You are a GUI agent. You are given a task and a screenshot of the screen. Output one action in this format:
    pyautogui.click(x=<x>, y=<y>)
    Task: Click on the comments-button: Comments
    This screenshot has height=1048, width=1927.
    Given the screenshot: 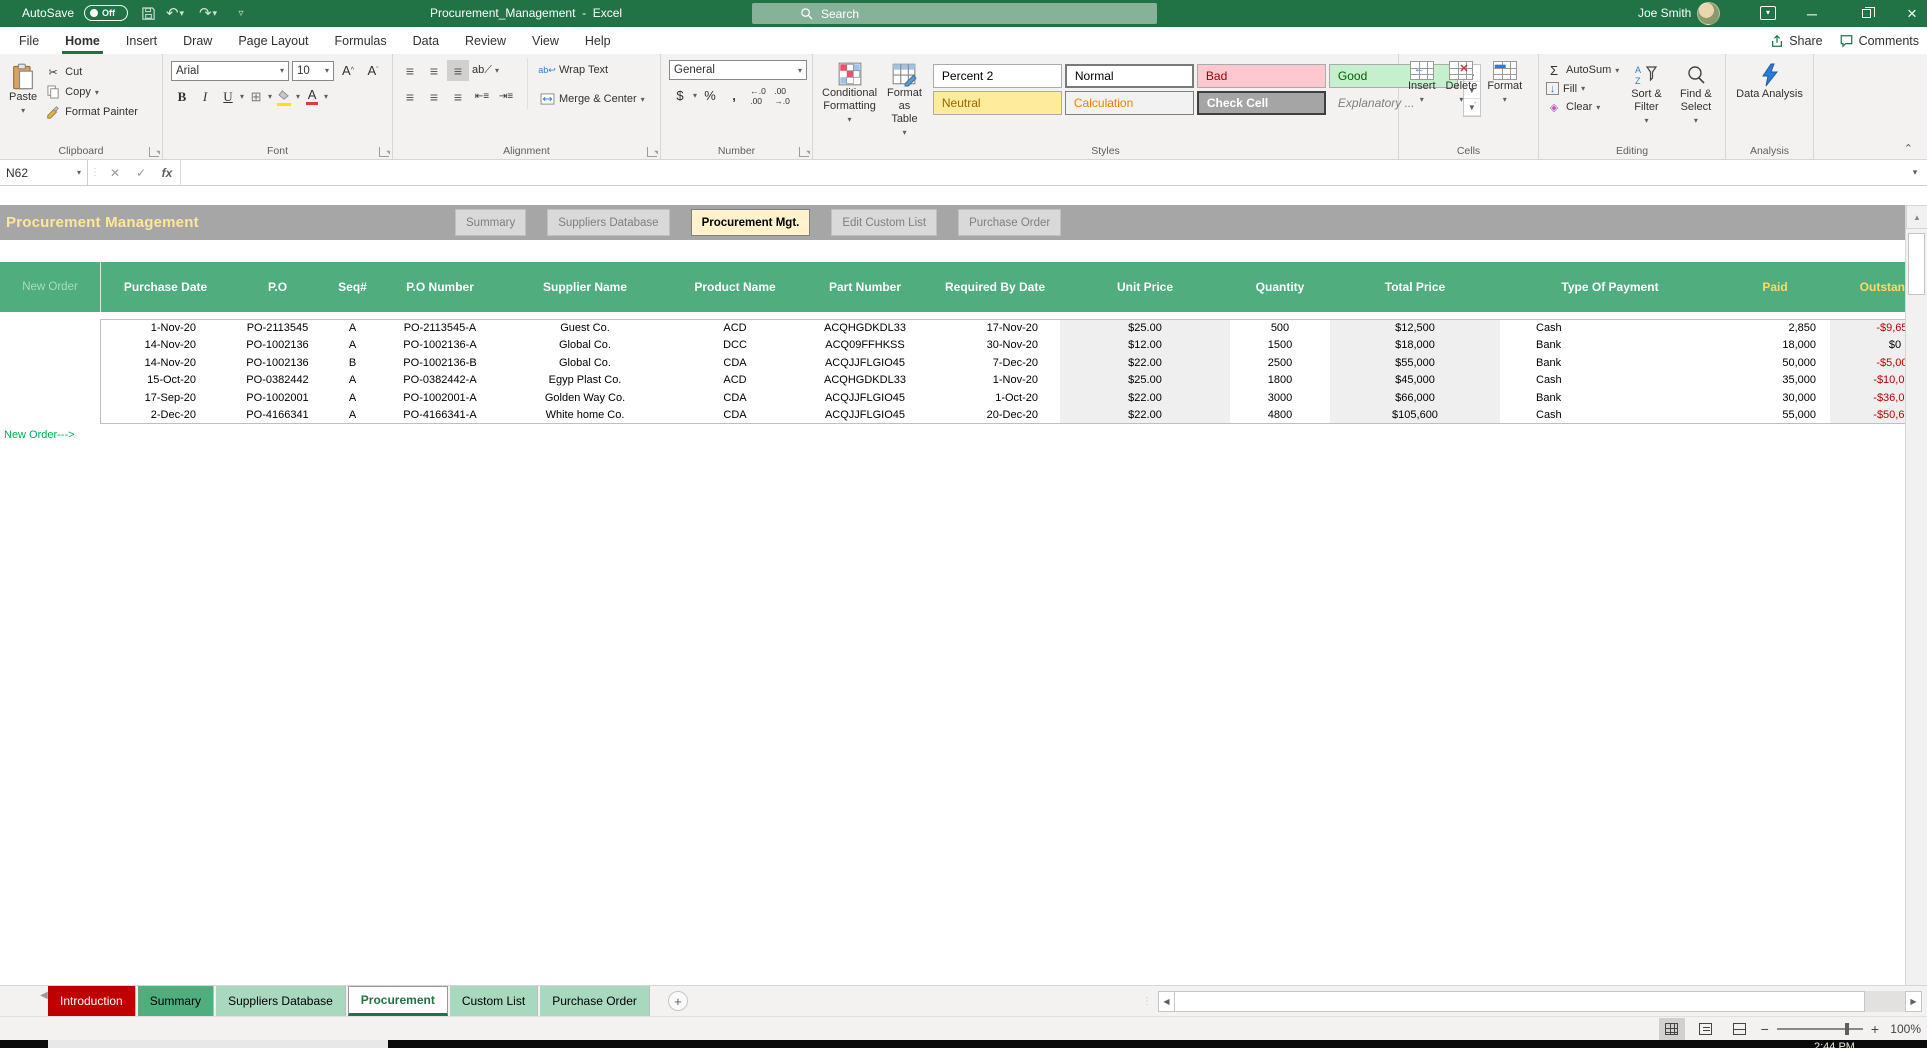 What is the action you would take?
    pyautogui.click(x=1879, y=41)
    